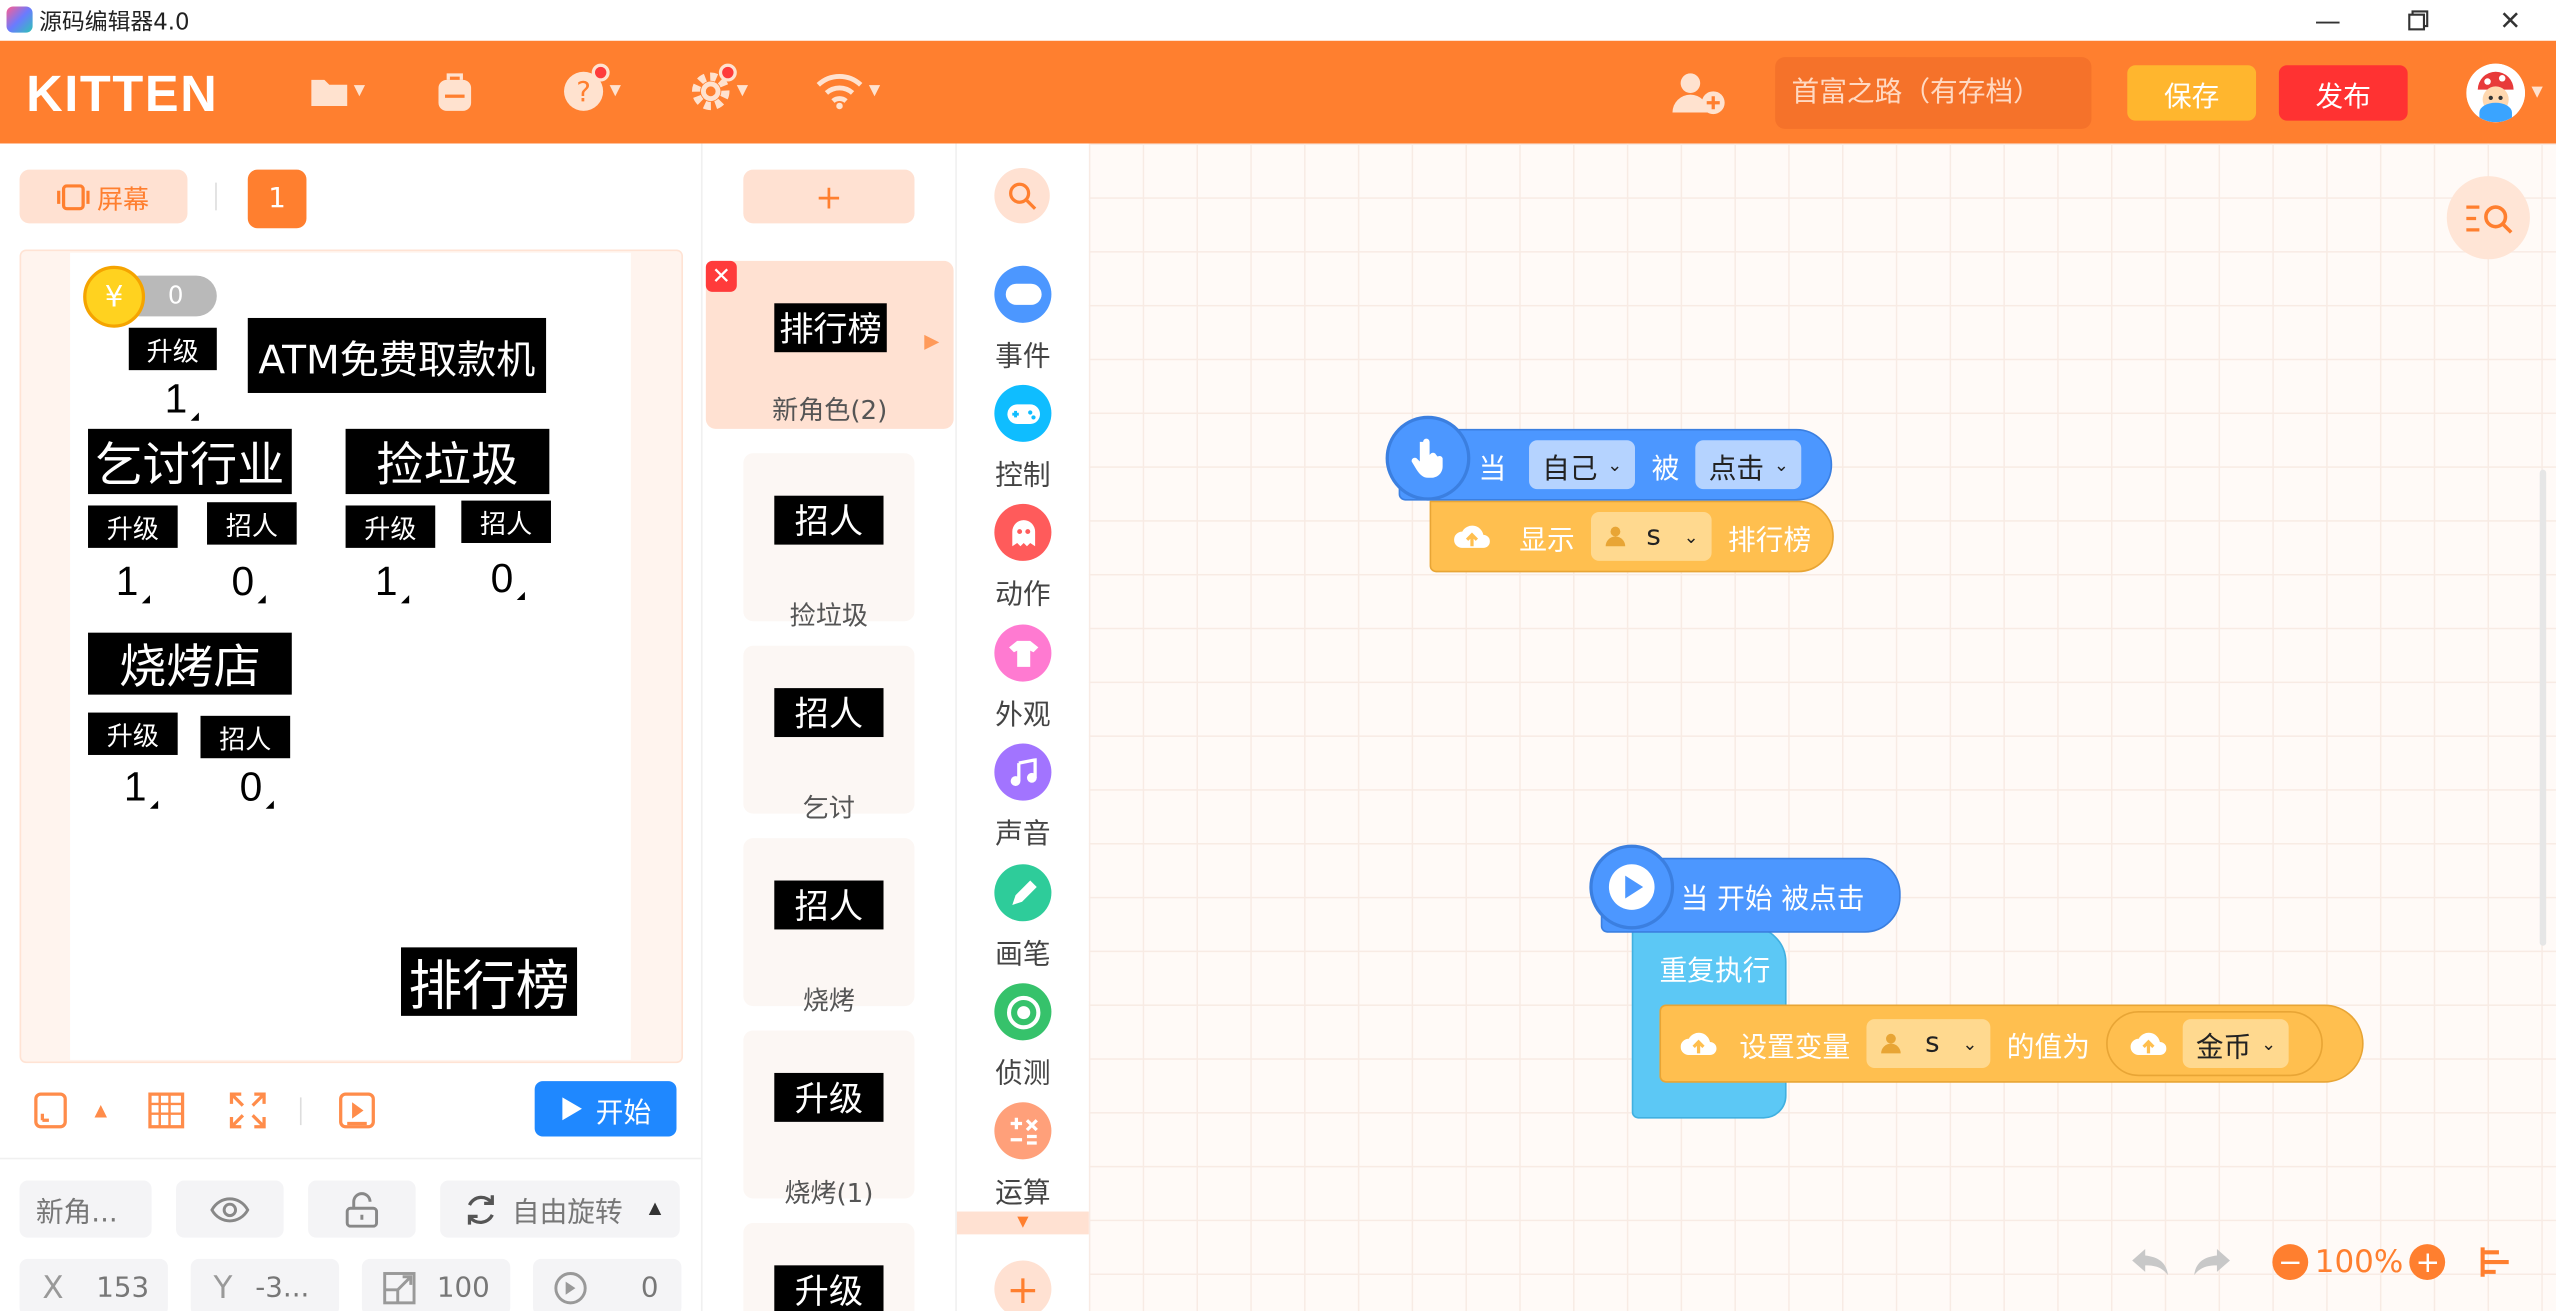 The height and width of the screenshot is (1311, 2556). What do you see at coordinates (721, 276) in the screenshot?
I see `delete-sprite-button: ✕` at bounding box center [721, 276].